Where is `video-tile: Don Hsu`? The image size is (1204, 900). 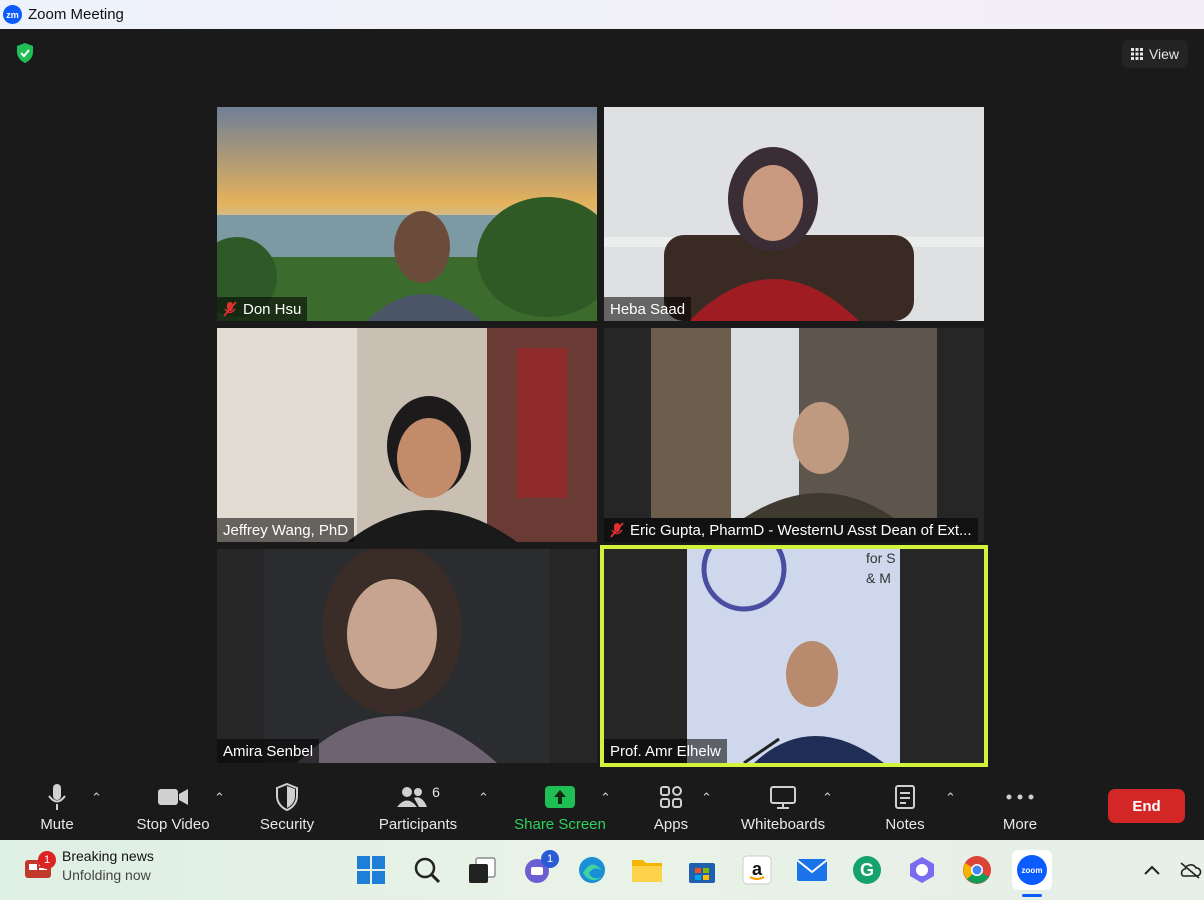
video-tile: Don Hsu is located at coordinates (407, 214).